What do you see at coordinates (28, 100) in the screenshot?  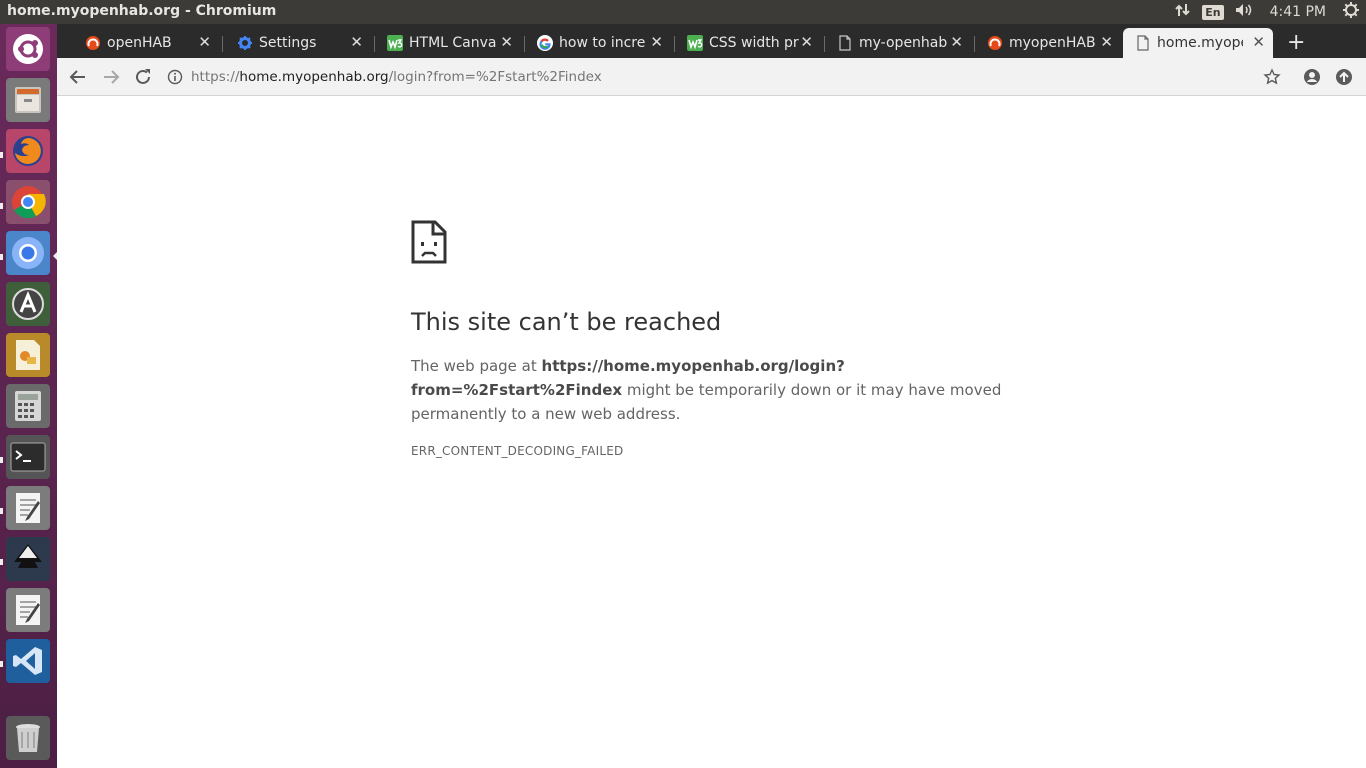 I see `file-cabinet-icon` at bounding box center [28, 100].